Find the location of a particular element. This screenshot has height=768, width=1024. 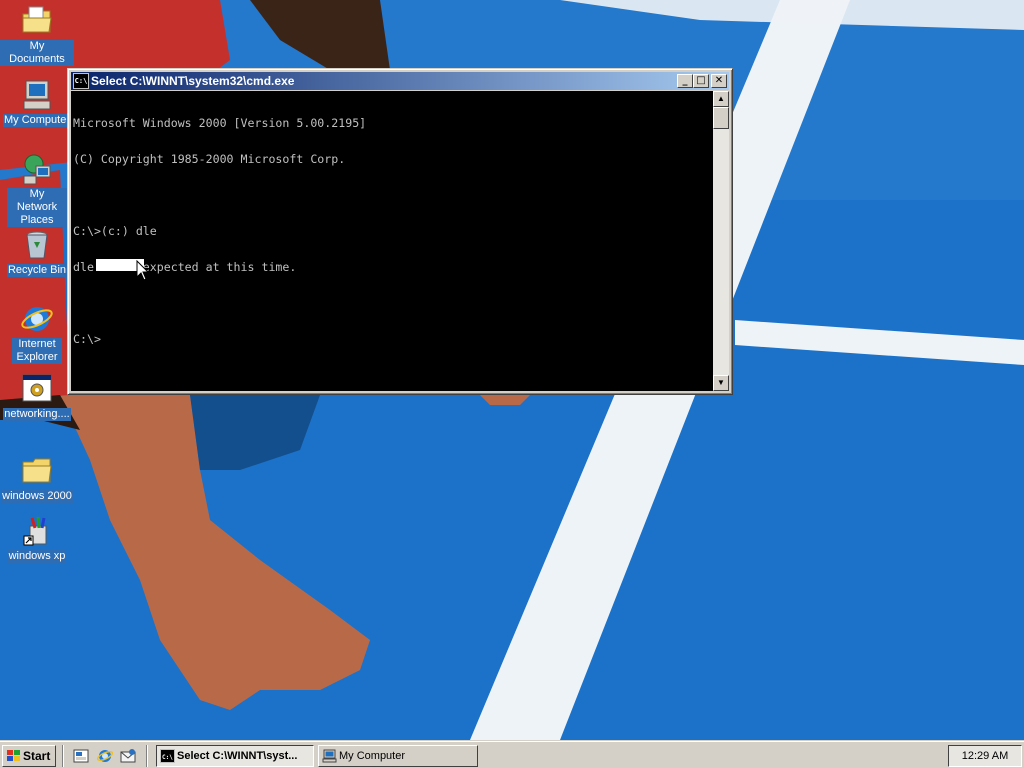

desktop-icon-my-network-places: My Network Places is located at coordinates (37, 189).